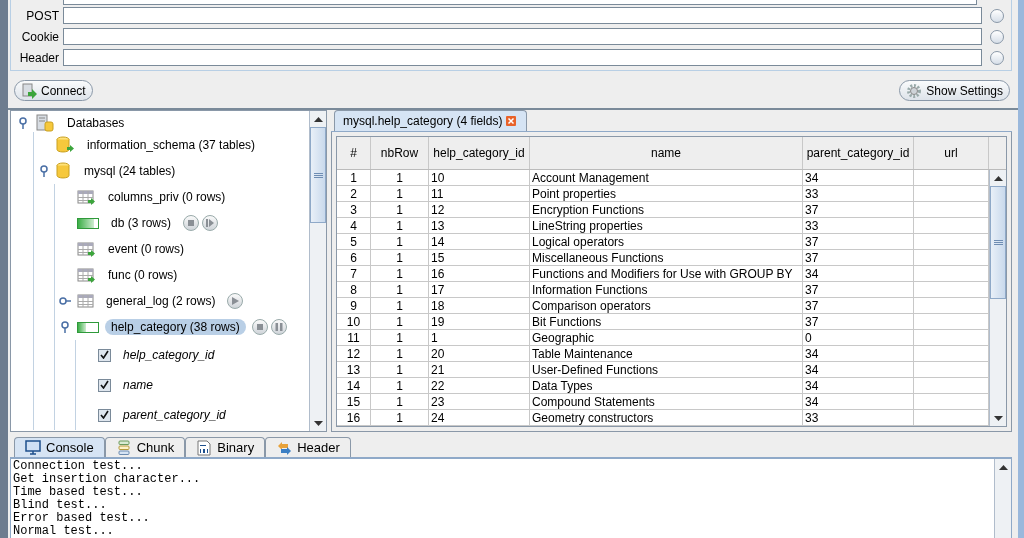  Describe the element at coordinates (175, 327) in the screenshot. I see `tree-item: help_category (38 rows)` at that location.